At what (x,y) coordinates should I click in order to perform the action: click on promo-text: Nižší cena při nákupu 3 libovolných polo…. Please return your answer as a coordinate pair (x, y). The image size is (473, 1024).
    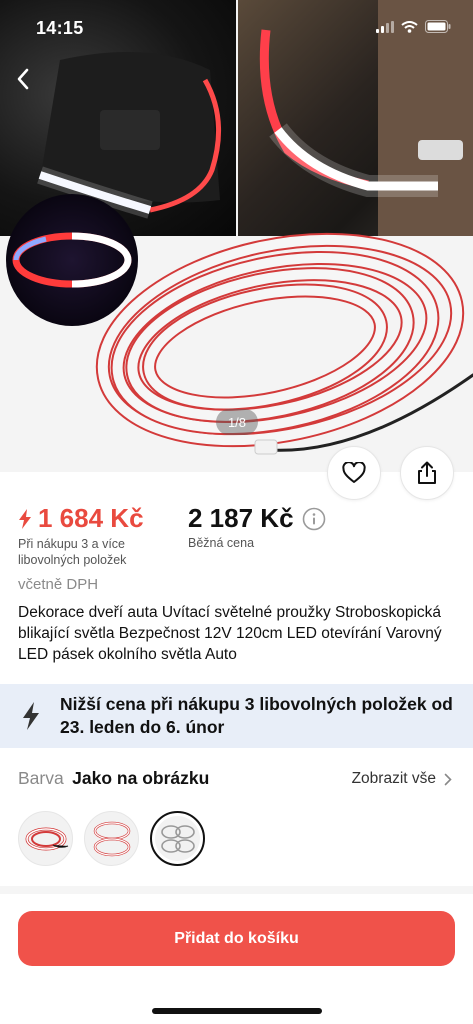
    Looking at the image, I should click on (256, 715).